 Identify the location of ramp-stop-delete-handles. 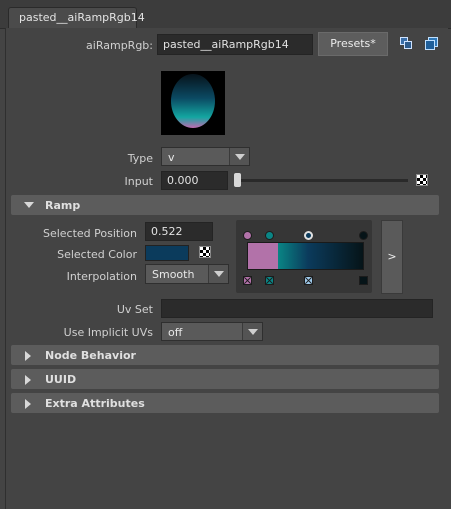
(305, 281).